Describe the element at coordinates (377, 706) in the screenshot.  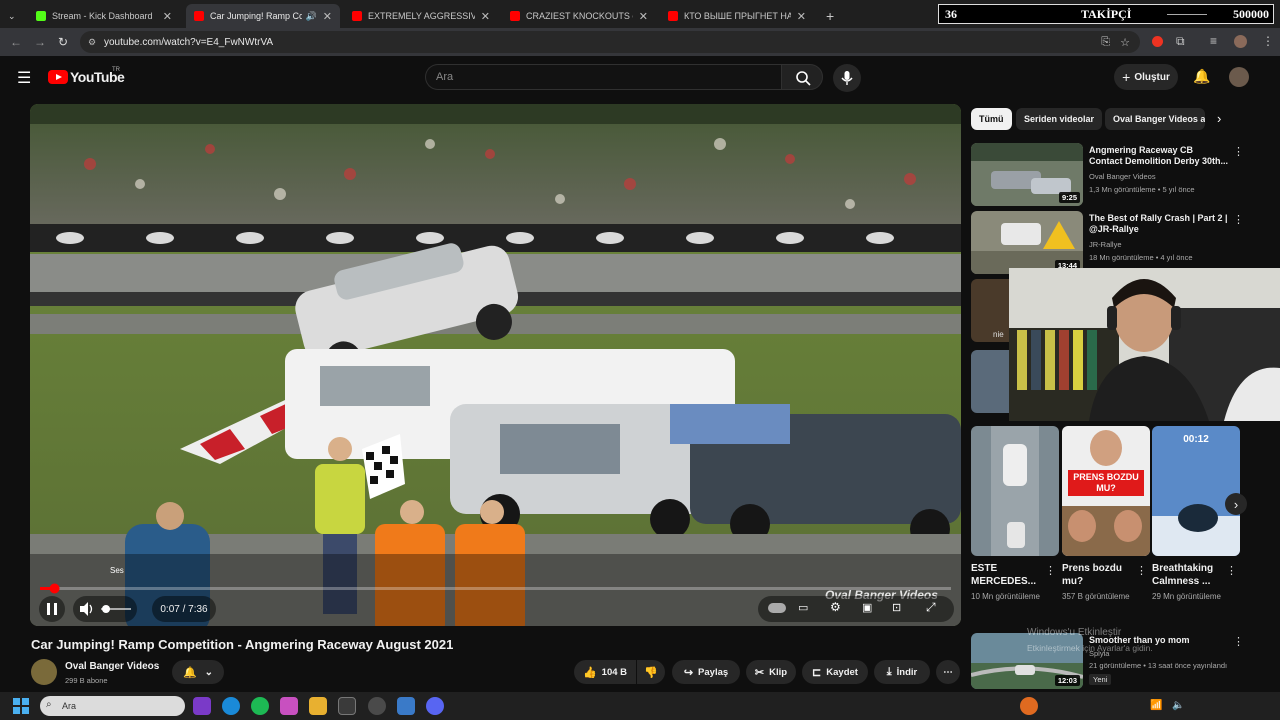
I see `obs-icon` at that location.